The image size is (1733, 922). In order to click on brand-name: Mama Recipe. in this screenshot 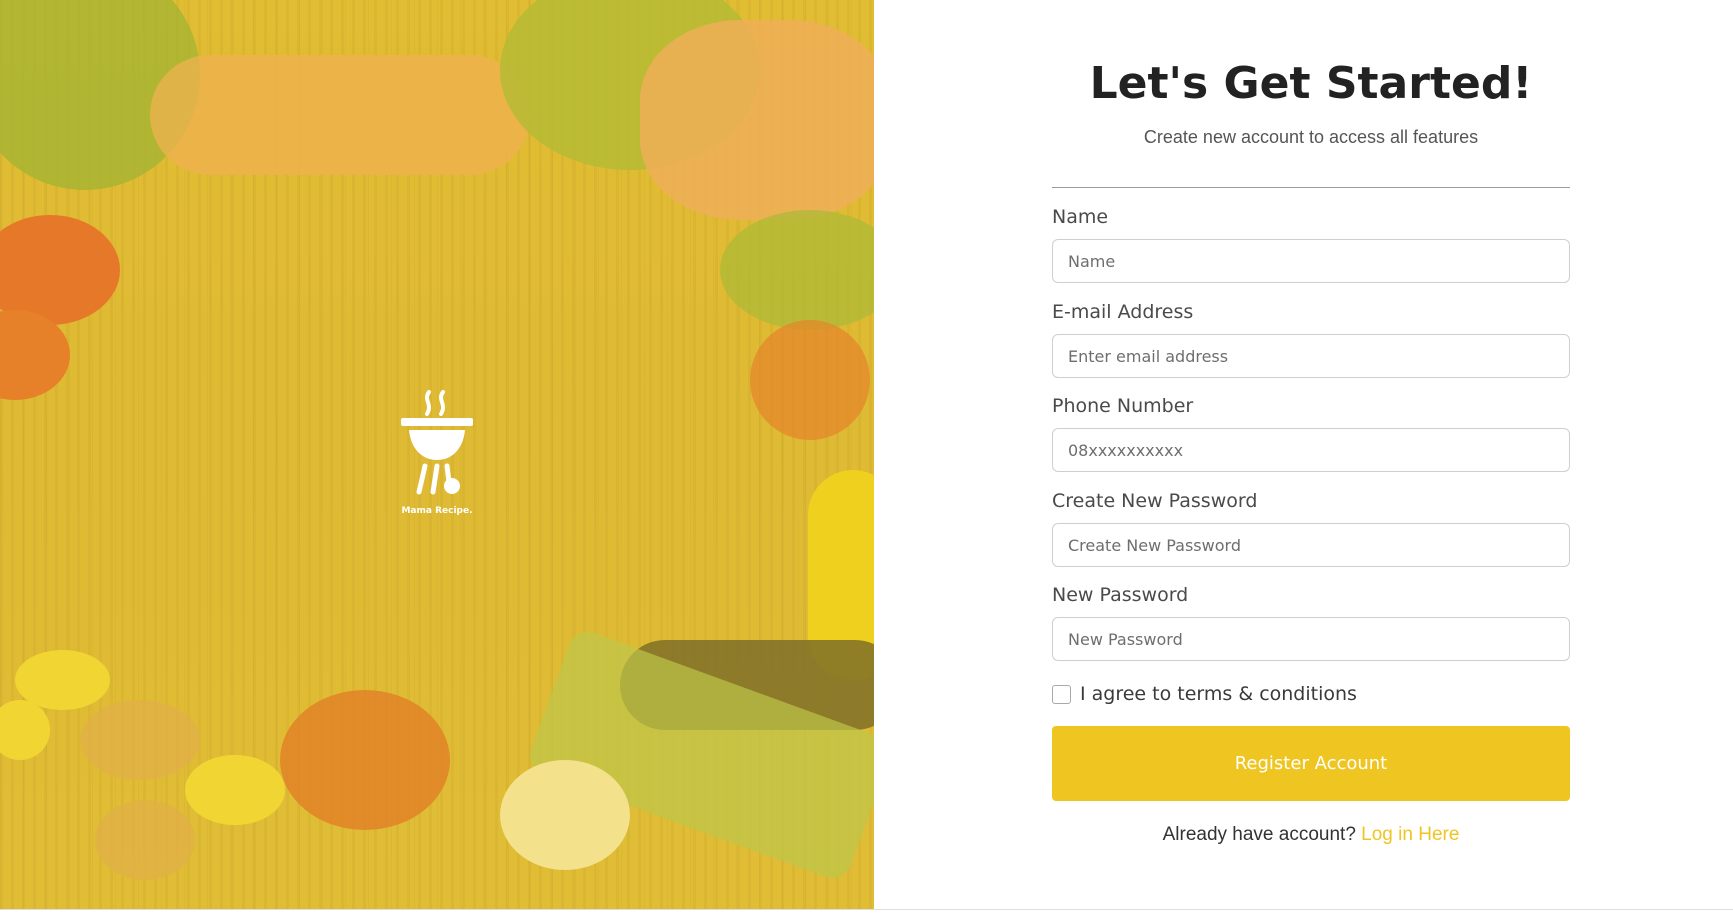, I will do `click(437, 511)`.